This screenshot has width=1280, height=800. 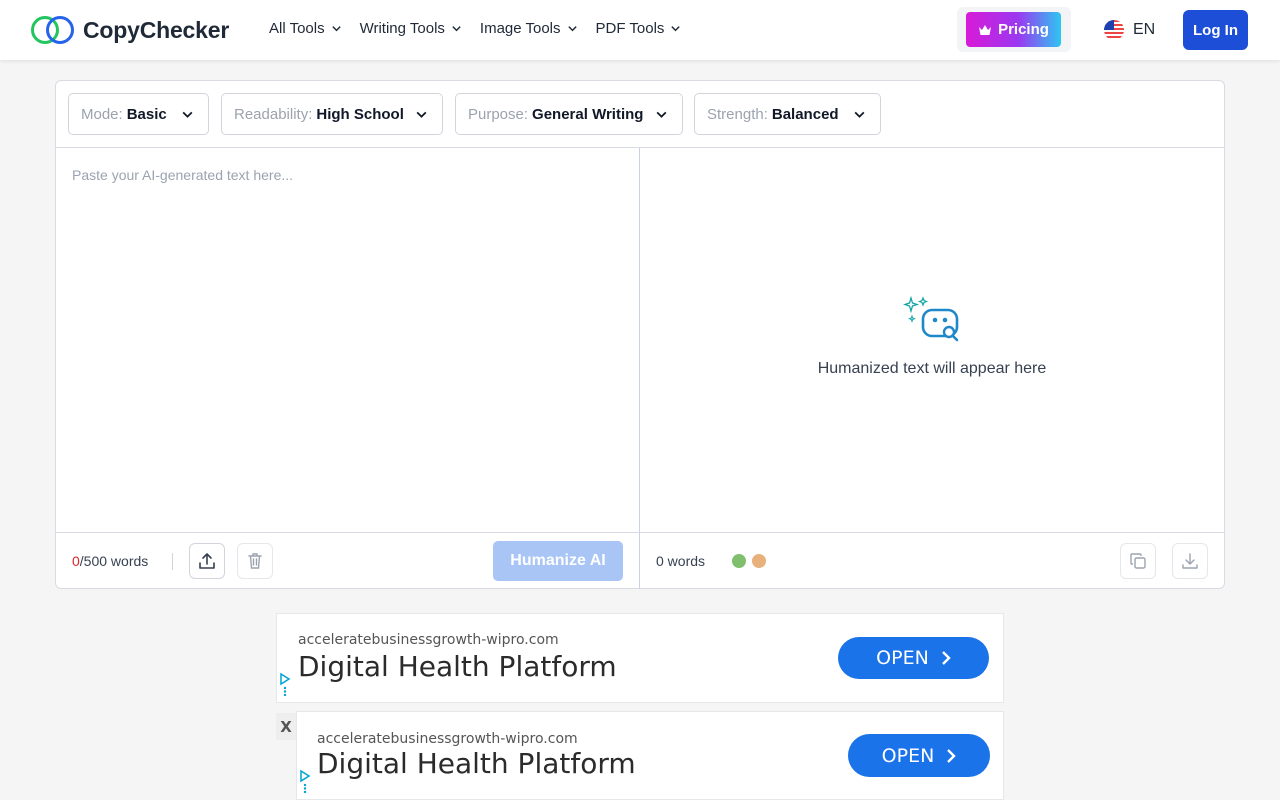 I want to click on mode-select: Mode: Basic, so click(x=138, y=114).